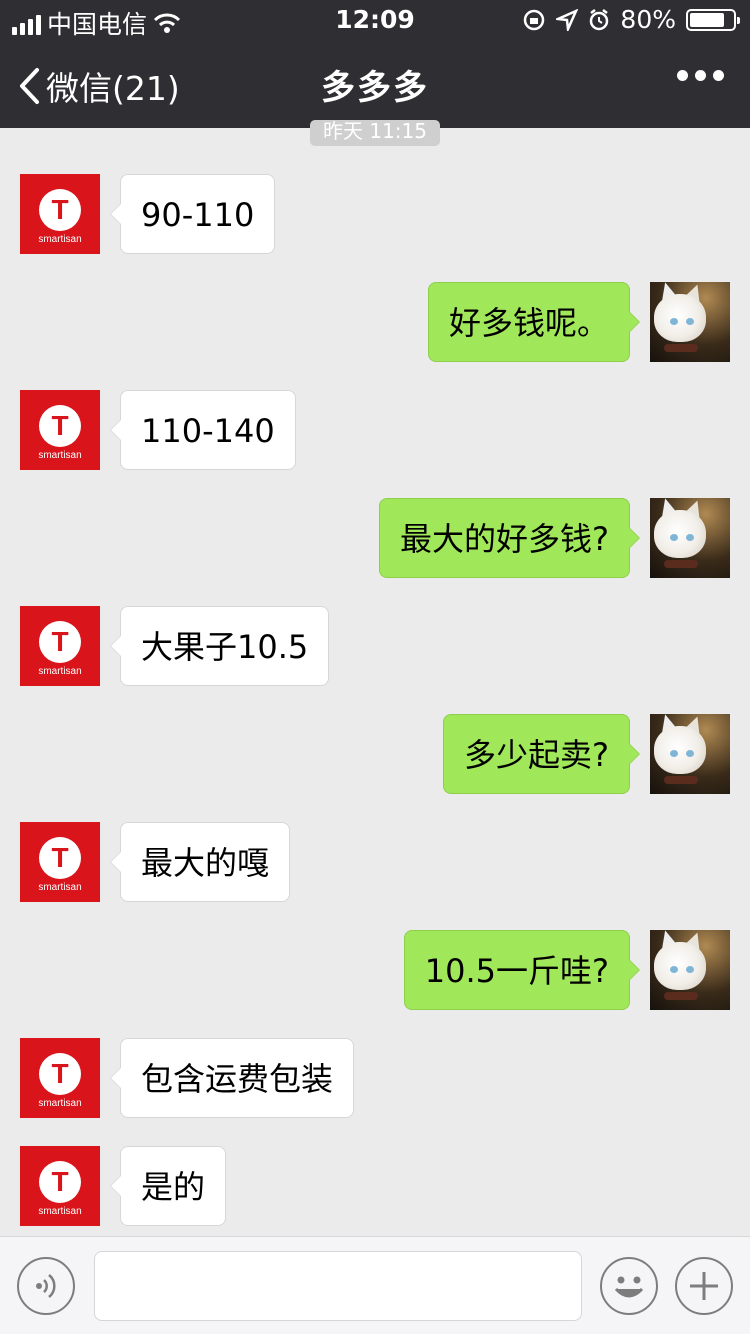 This screenshot has height=1334, width=750. I want to click on outgoing-message-bubble: 好多钱呢。, so click(534, 322).